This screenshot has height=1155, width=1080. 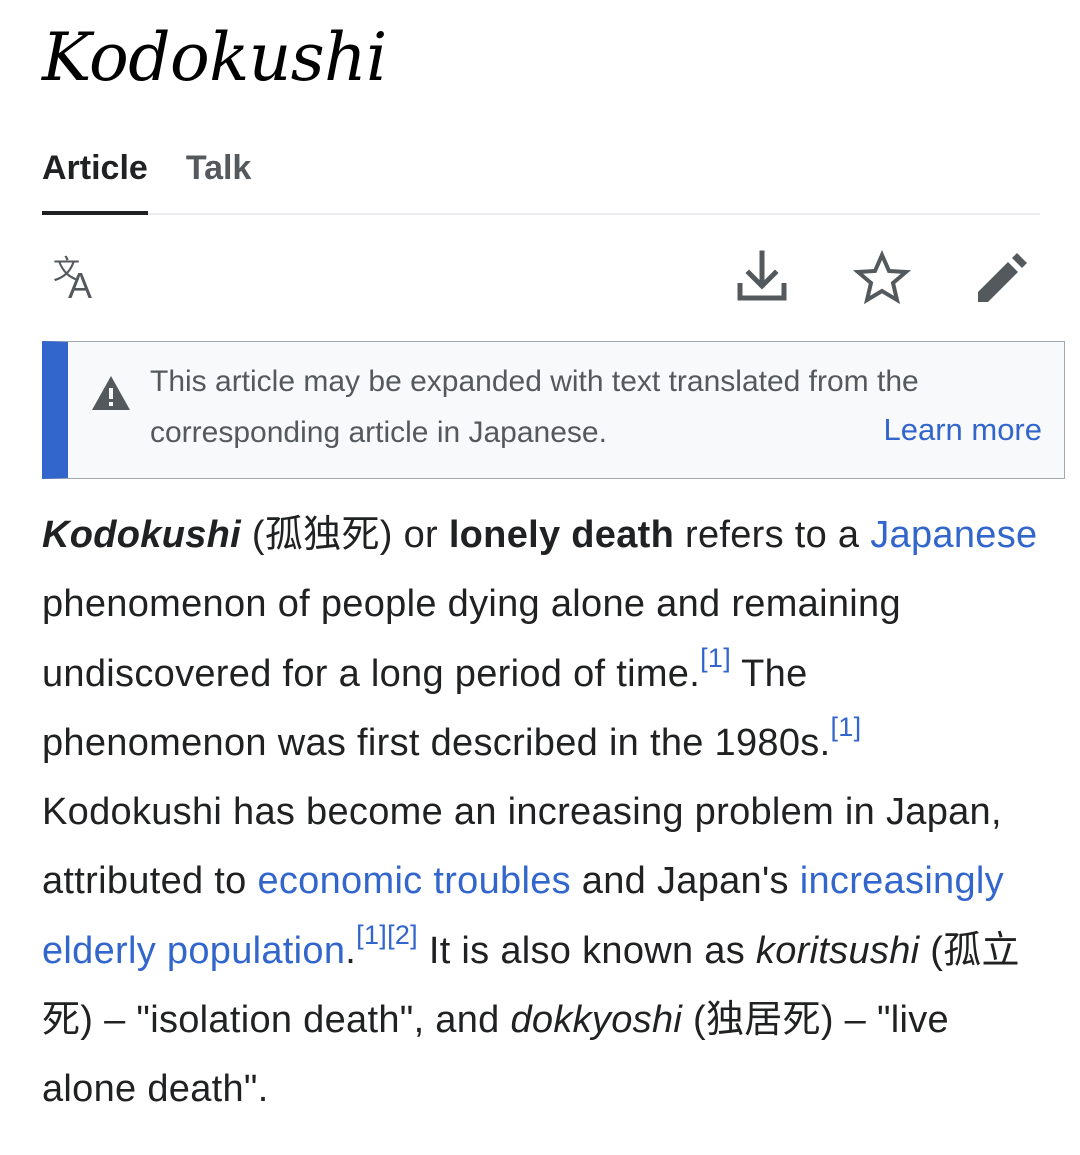 I want to click on learn-more-link: Learn more, so click(x=947, y=430).